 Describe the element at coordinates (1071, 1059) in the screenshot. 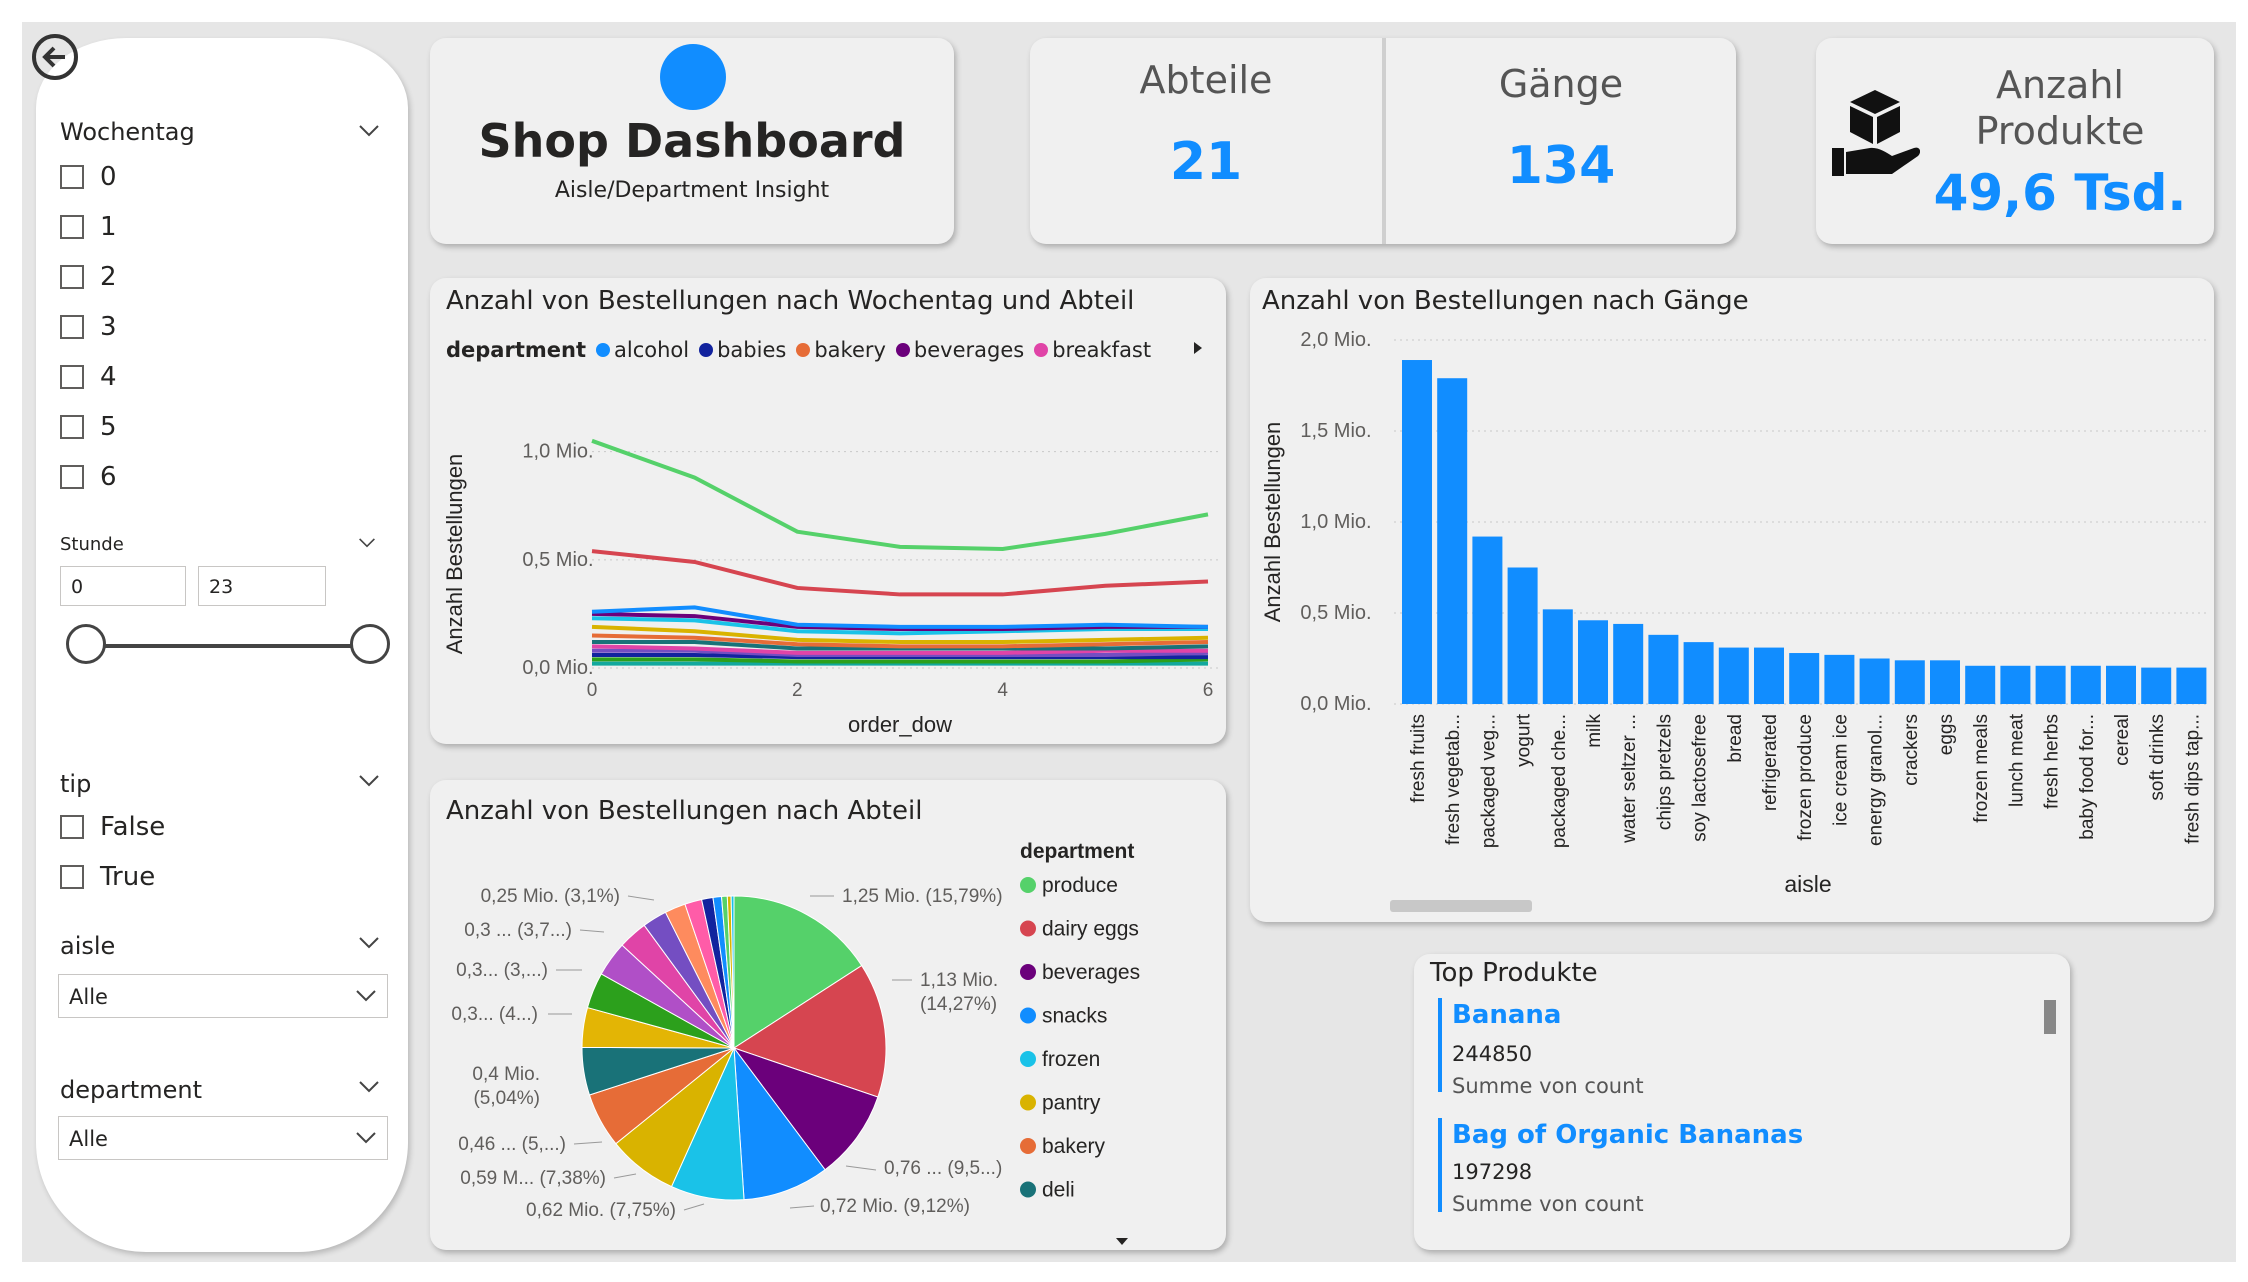

I see `pie-legend-label: frozen` at that location.